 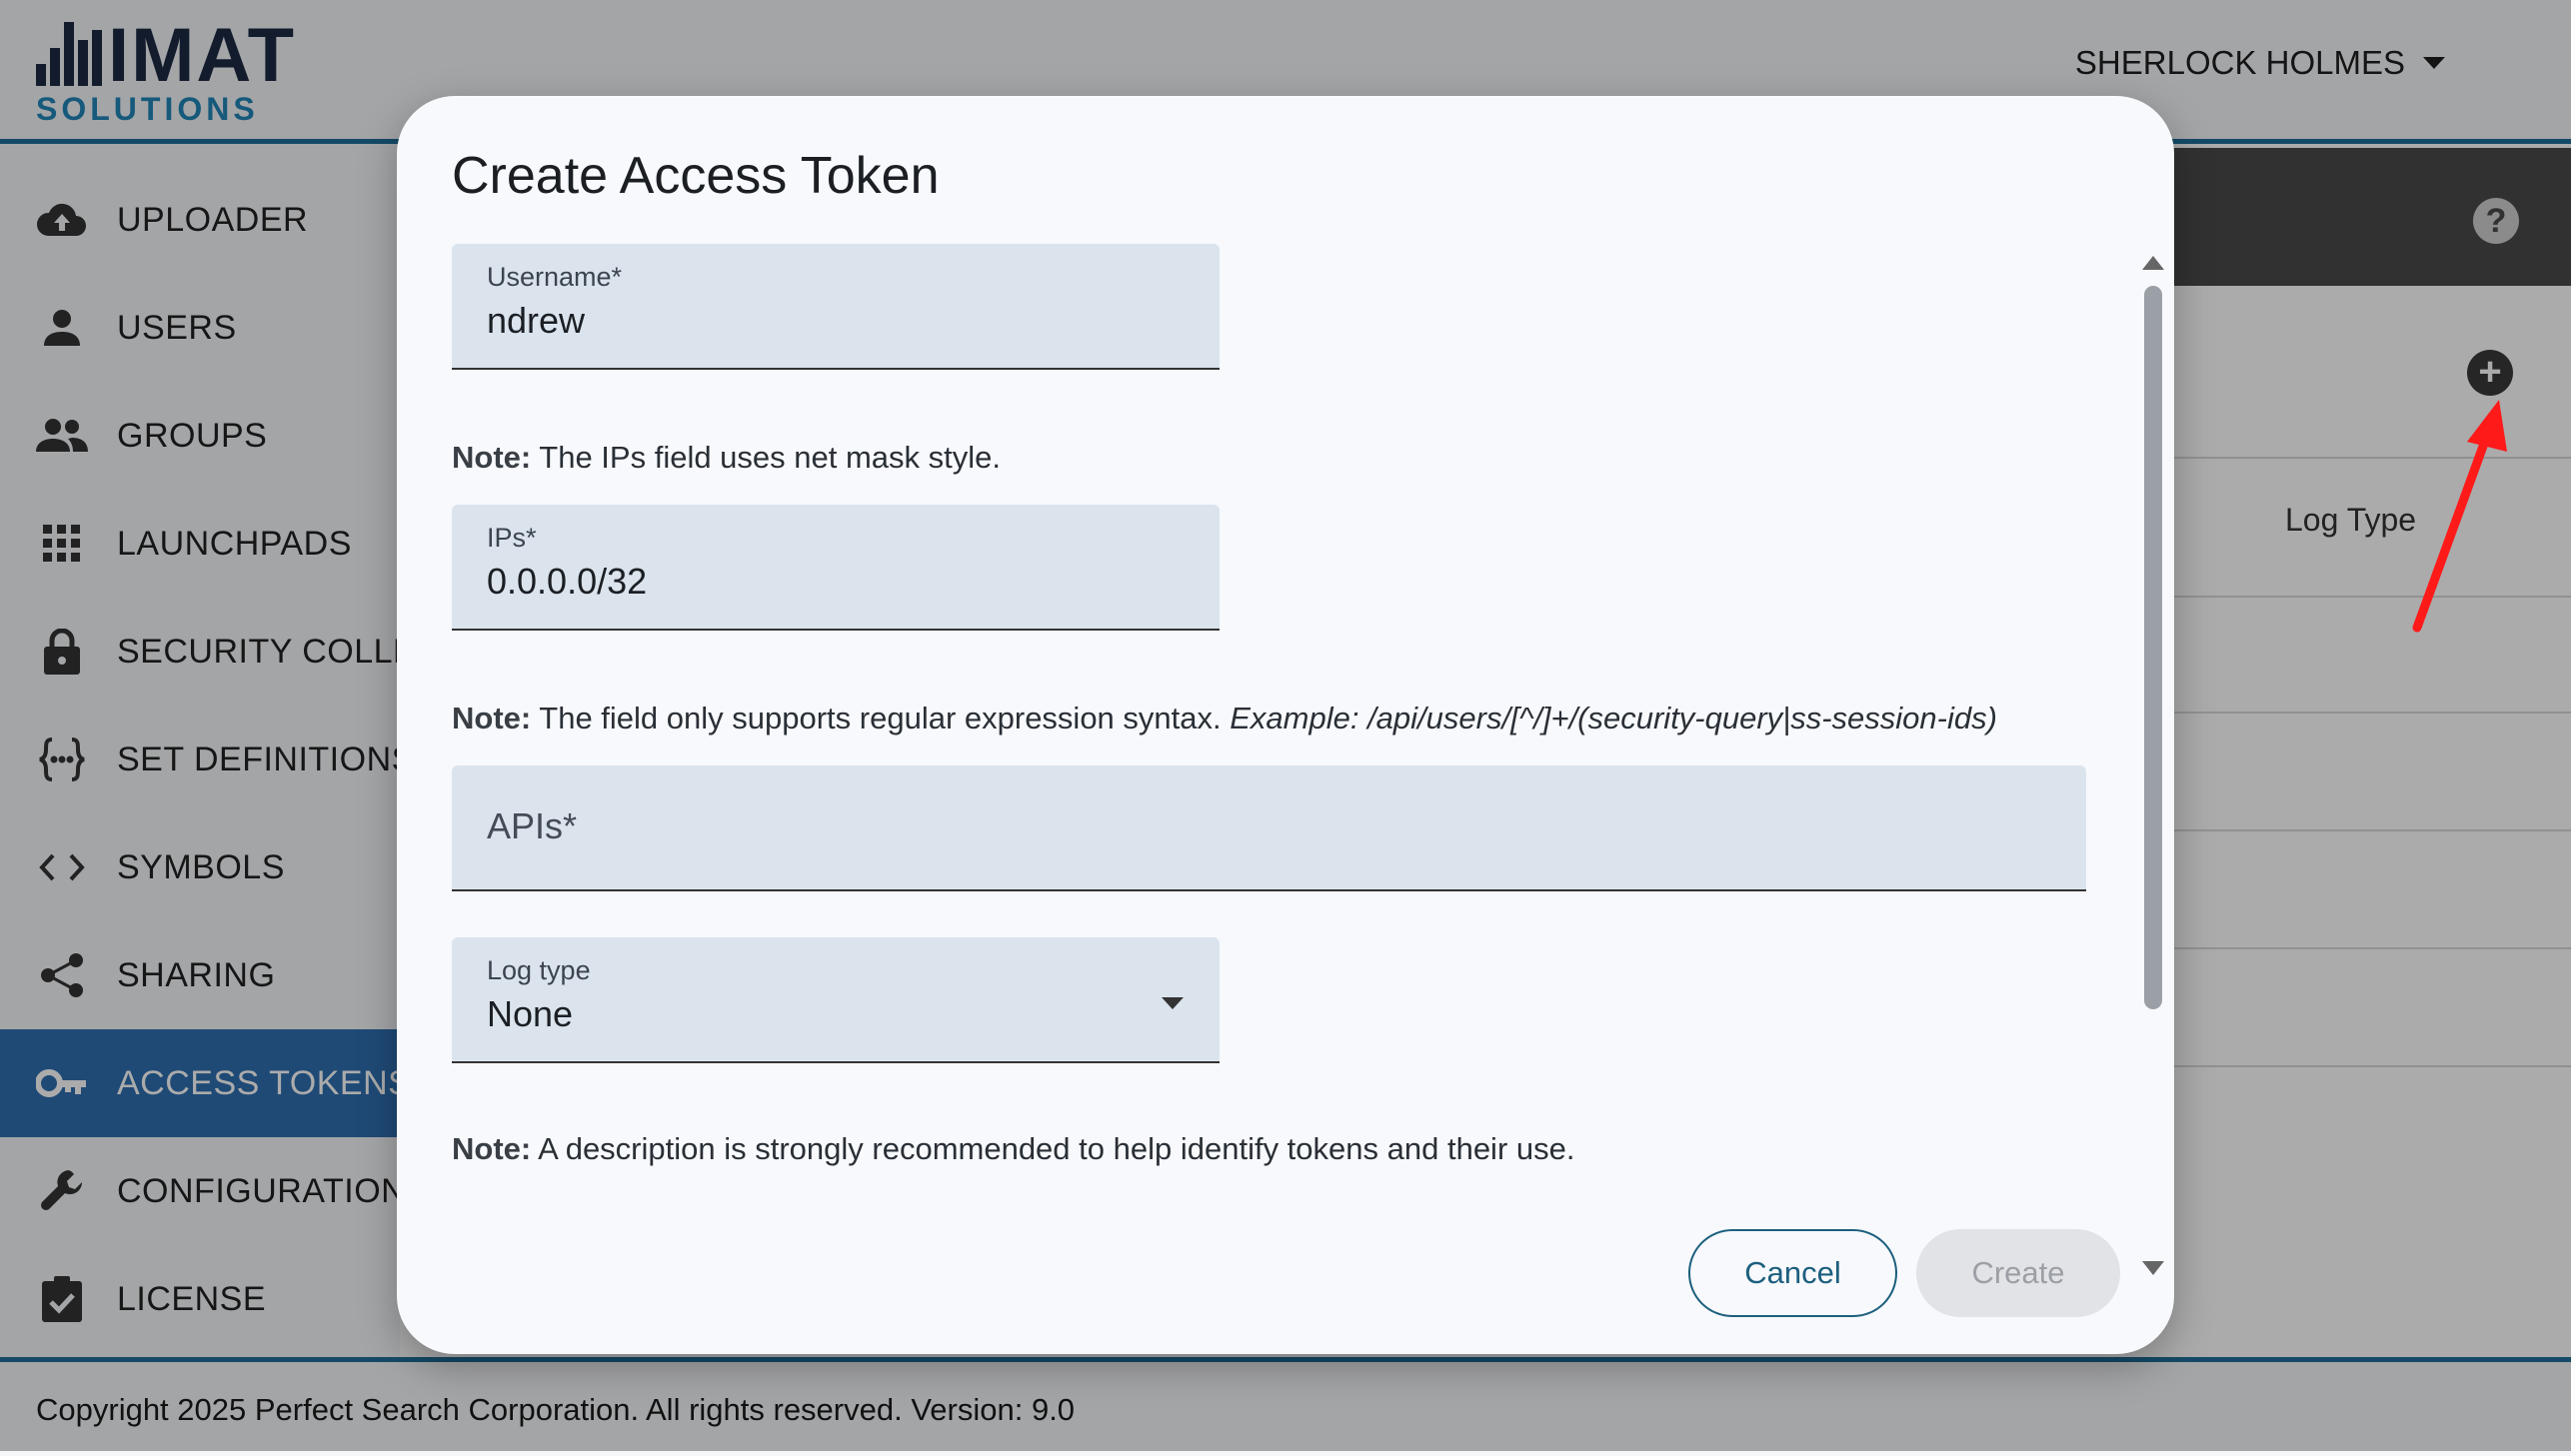 What do you see at coordinates (1792, 1273) in the screenshot?
I see `cancel-button: Cancel` at bounding box center [1792, 1273].